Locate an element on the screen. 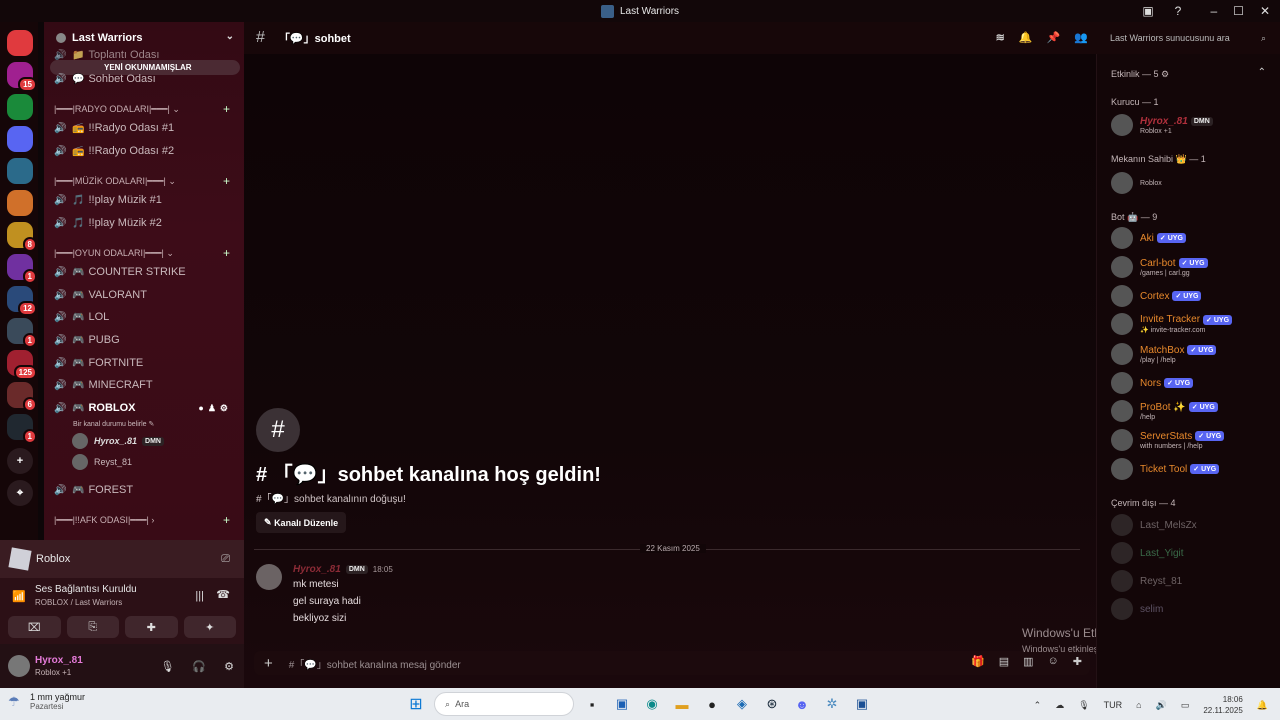 The image size is (1280, 720). invite-icon: ♟ is located at coordinates (212, 408).